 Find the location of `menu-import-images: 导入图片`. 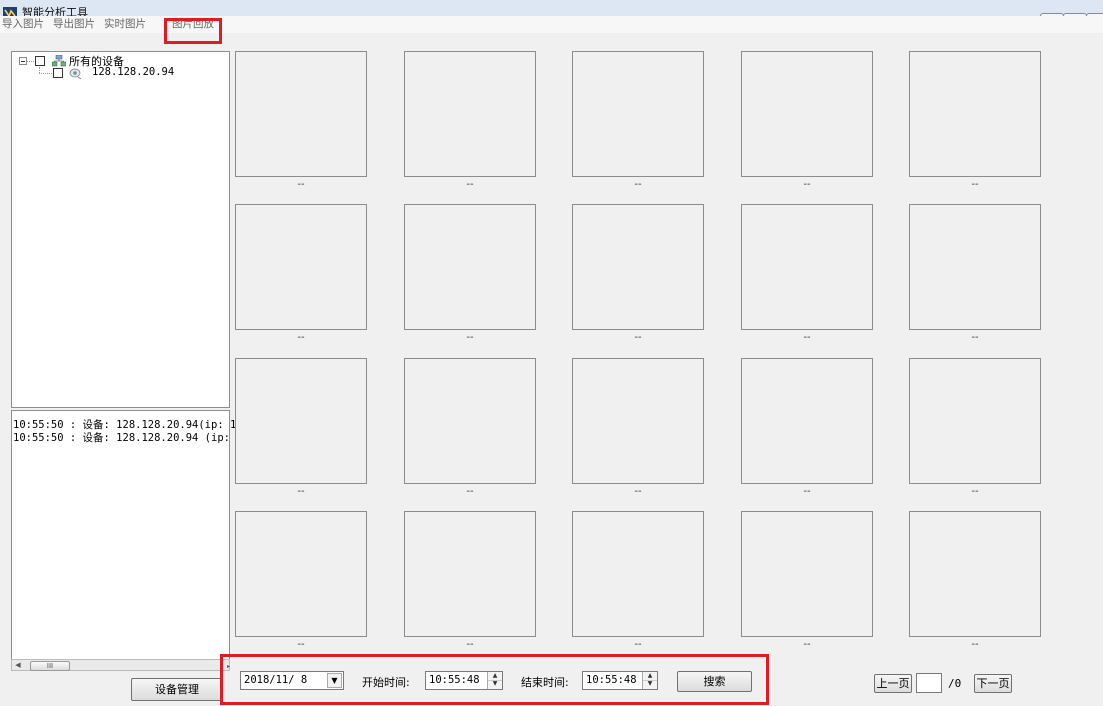

menu-import-images: 导入图片 is located at coordinates (23, 24).